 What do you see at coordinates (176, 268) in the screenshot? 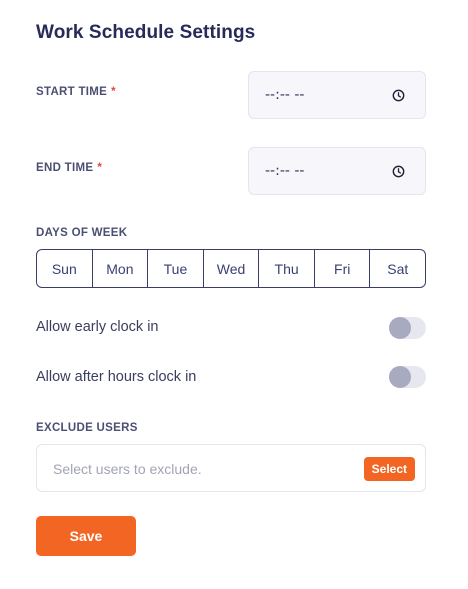
I see `day-tue: Tue` at bounding box center [176, 268].